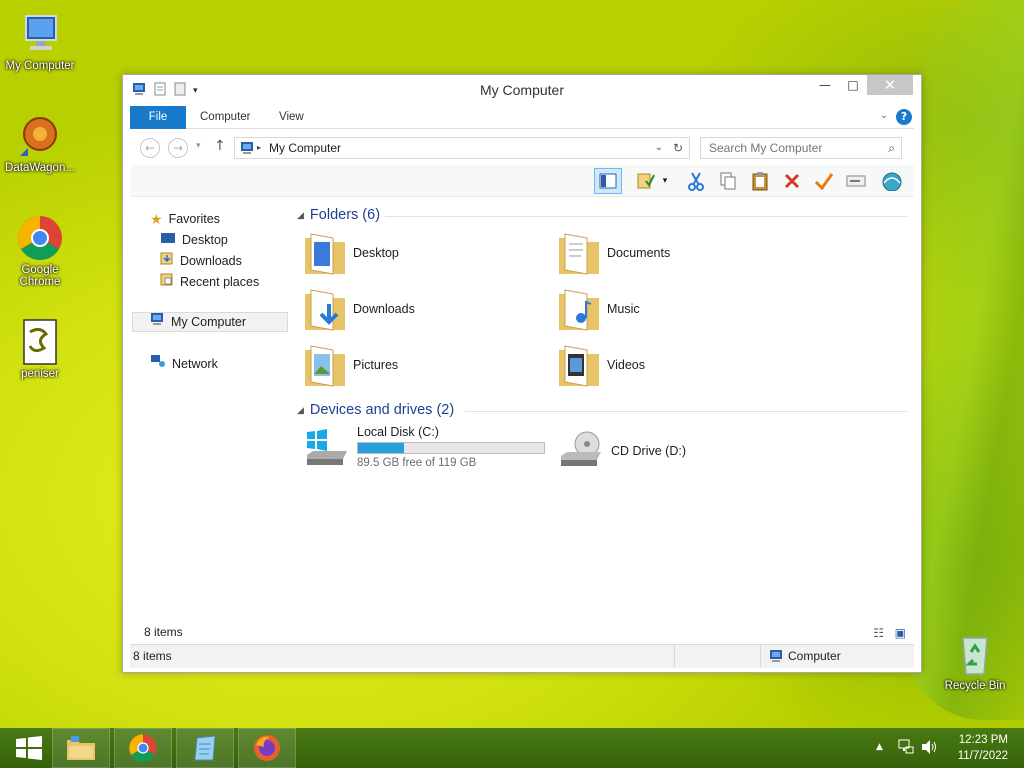 The height and width of the screenshot is (768, 1024). What do you see at coordinates (428, 253) in the screenshot?
I see `folder-desktop: Desktop` at bounding box center [428, 253].